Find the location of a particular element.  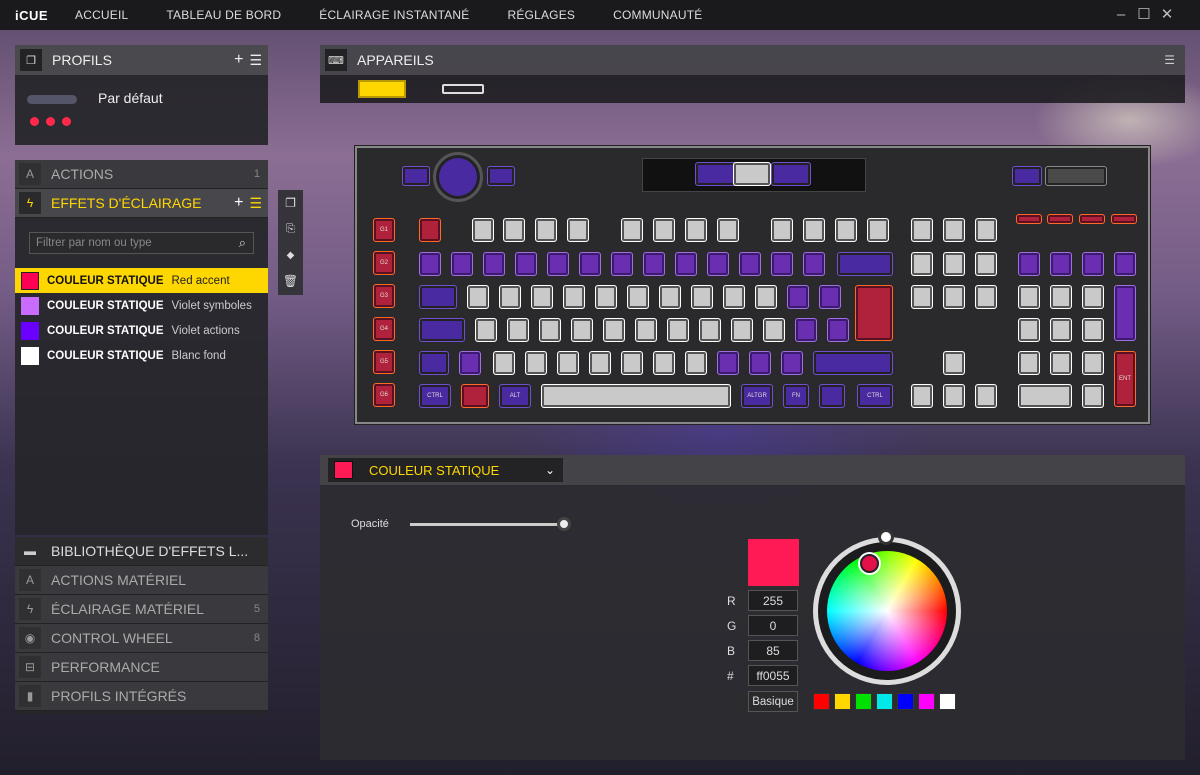

opacity-handle is located at coordinates (564, 524).